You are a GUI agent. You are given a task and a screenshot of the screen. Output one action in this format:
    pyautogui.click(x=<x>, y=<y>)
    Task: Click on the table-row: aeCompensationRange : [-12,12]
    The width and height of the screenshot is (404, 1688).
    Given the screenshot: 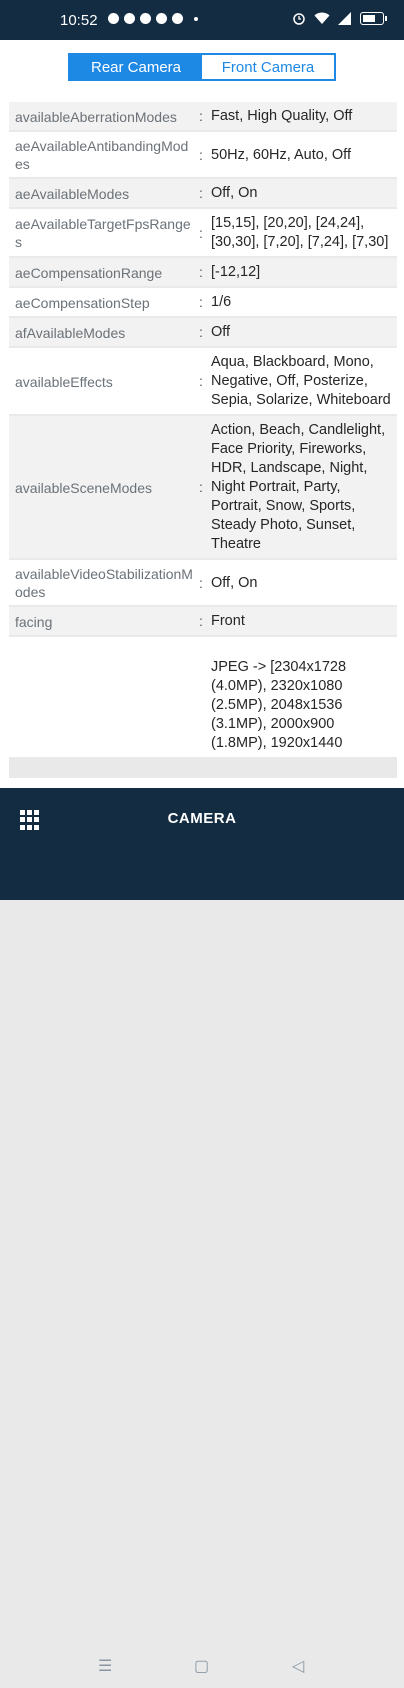 What is the action you would take?
    pyautogui.click(x=203, y=272)
    